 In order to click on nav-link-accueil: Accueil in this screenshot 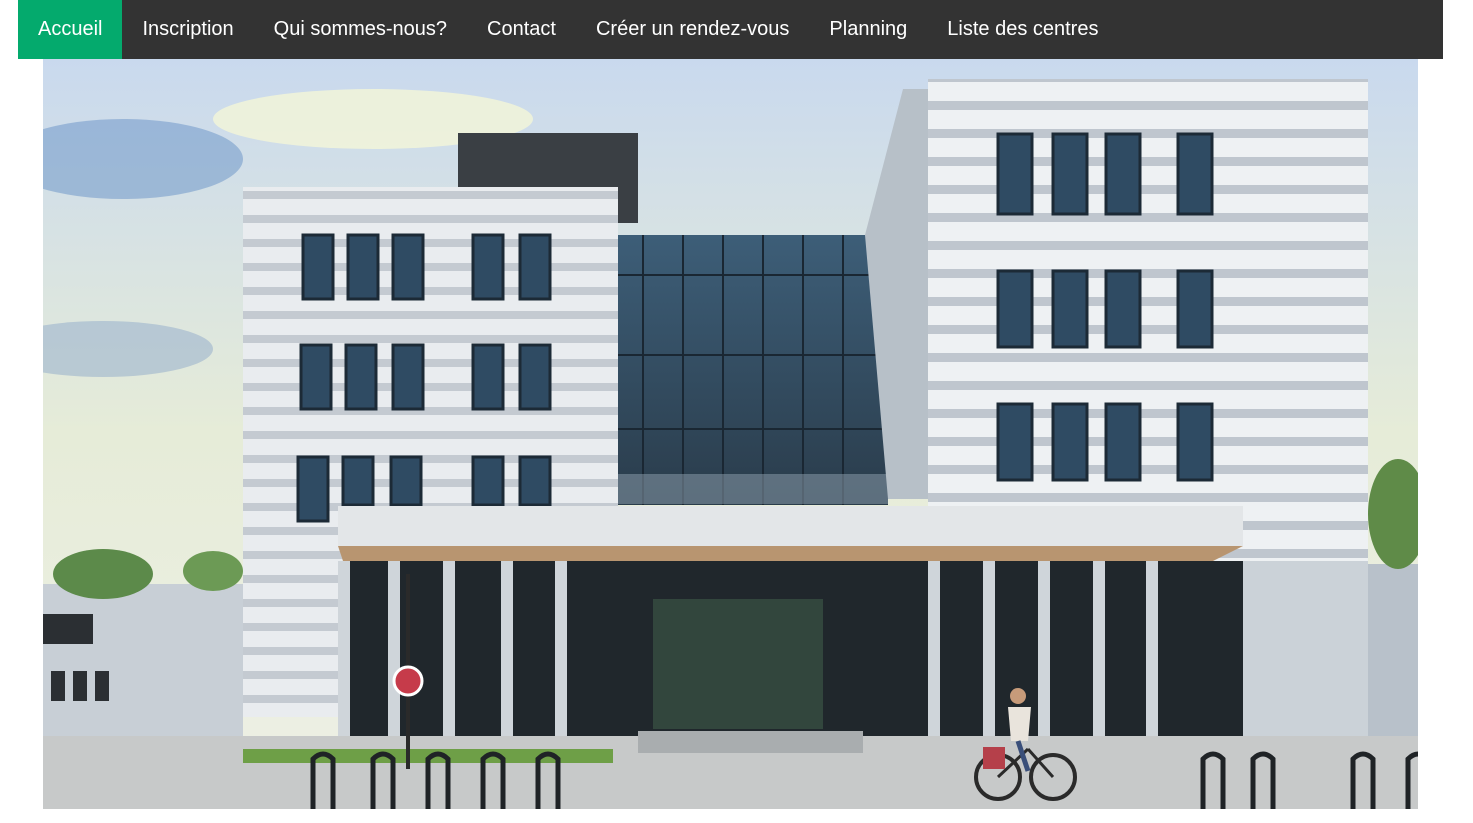, I will do `click(70, 29)`.